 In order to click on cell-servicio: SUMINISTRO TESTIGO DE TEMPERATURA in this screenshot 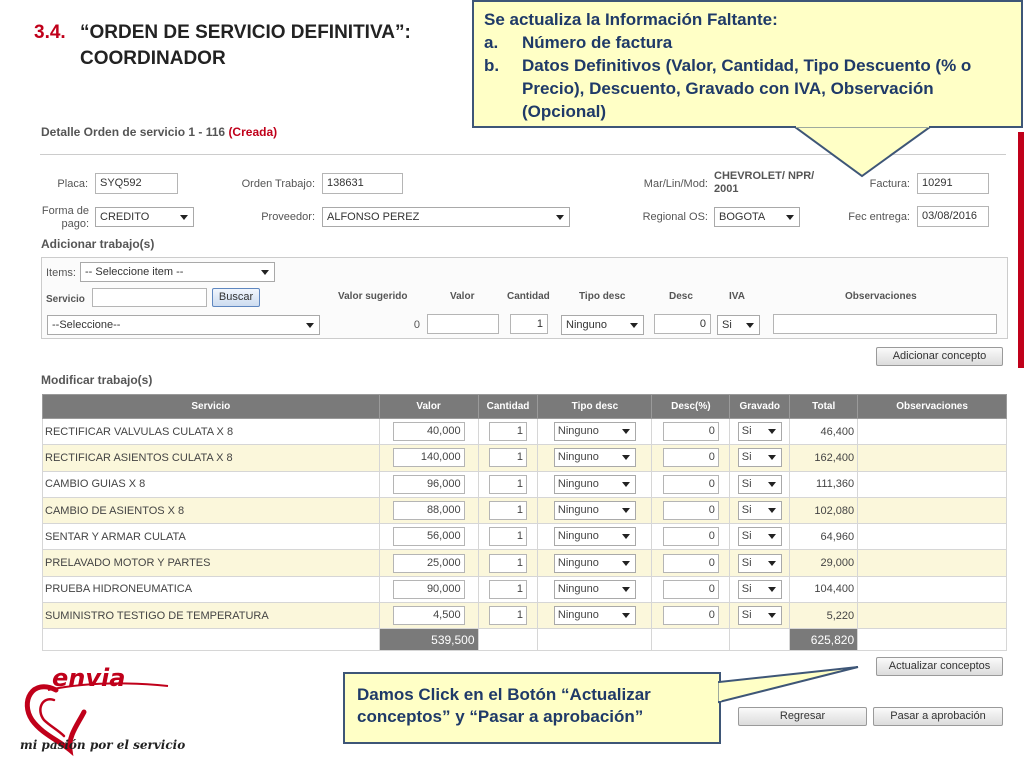, I will do `click(211, 616)`.